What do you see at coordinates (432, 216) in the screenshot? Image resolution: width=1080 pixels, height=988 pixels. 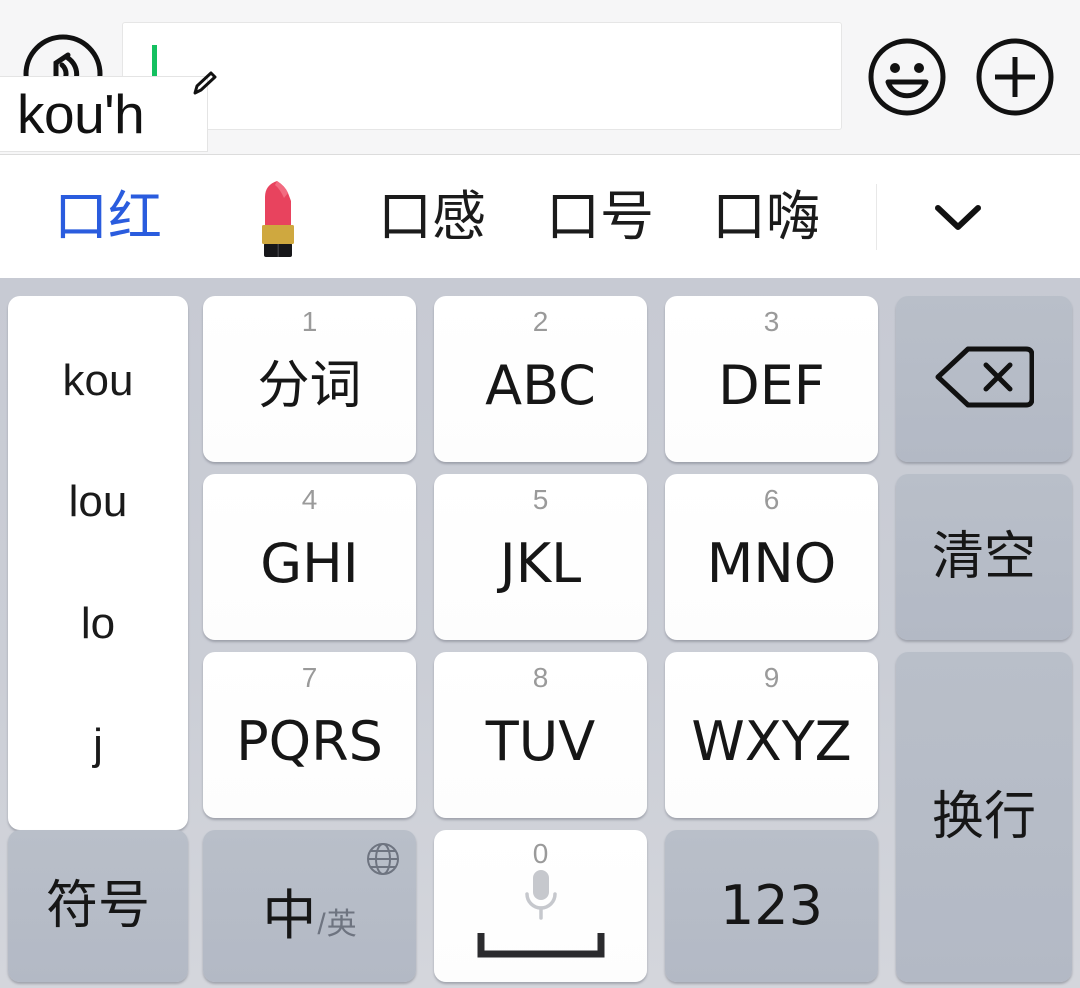 I see `candidate-2: 口感` at bounding box center [432, 216].